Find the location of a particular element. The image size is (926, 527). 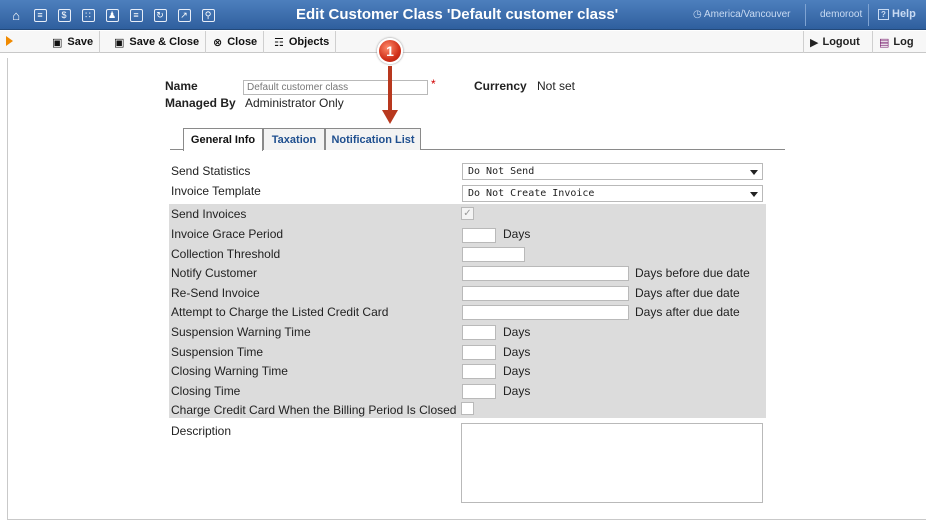

invoice-grace-period-label: Invoice Grace Period is located at coordinates (227, 234).